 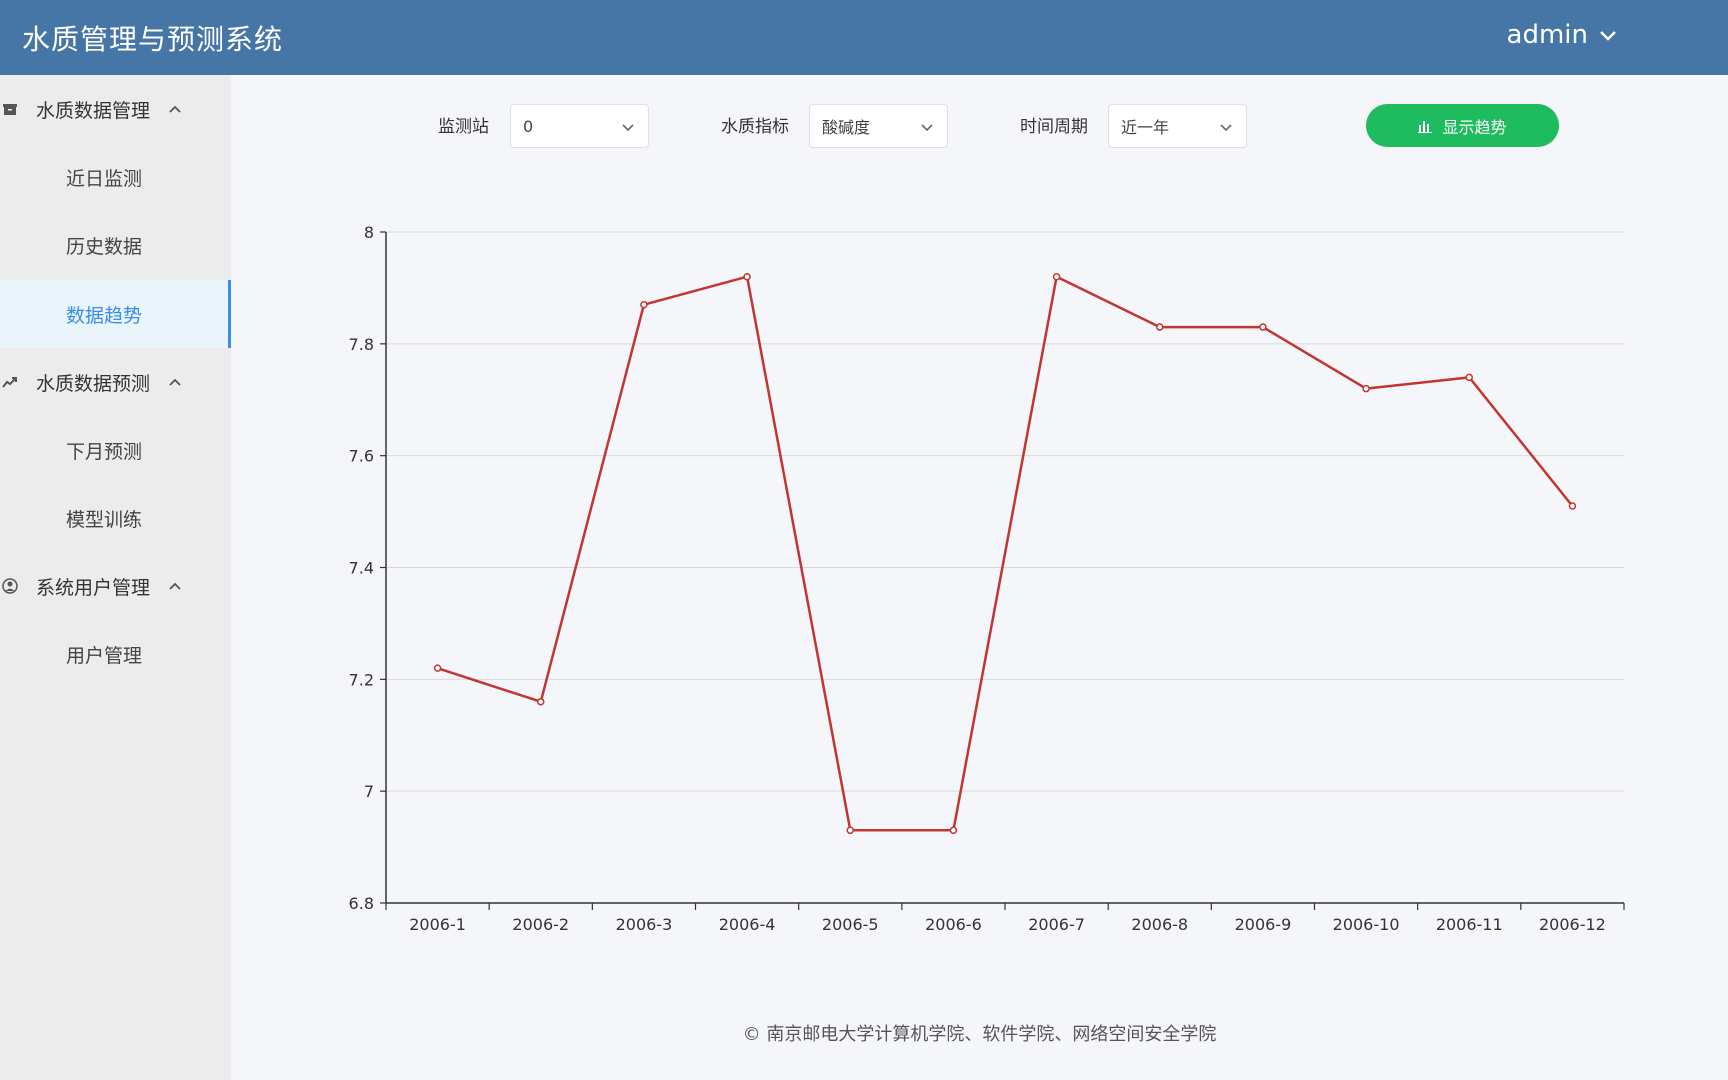 What do you see at coordinates (755, 127) in the screenshot?
I see `indicator-label: 水质指标` at bounding box center [755, 127].